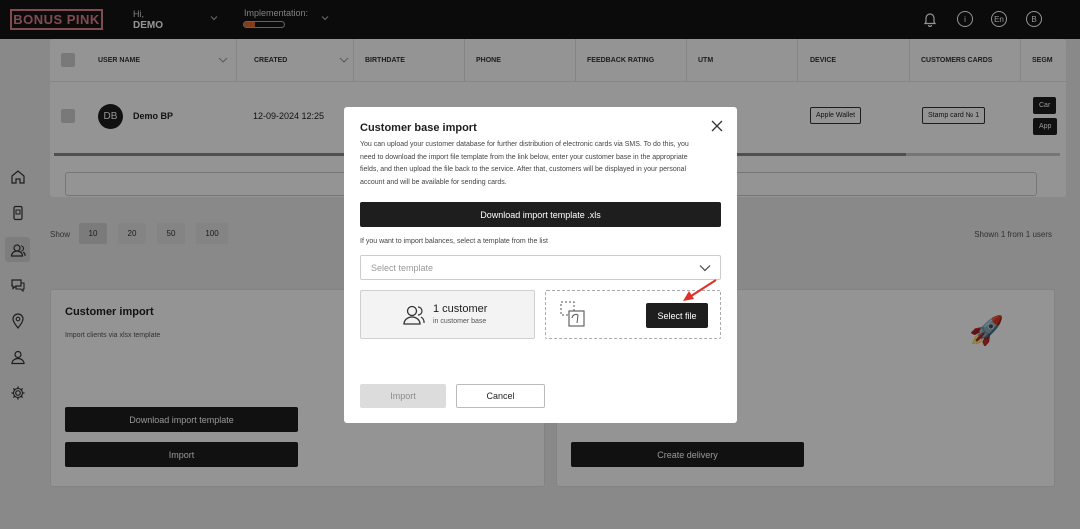 The image size is (1080, 529). What do you see at coordinates (705, 268) in the screenshot?
I see `chevron-down-icon` at bounding box center [705, 268].